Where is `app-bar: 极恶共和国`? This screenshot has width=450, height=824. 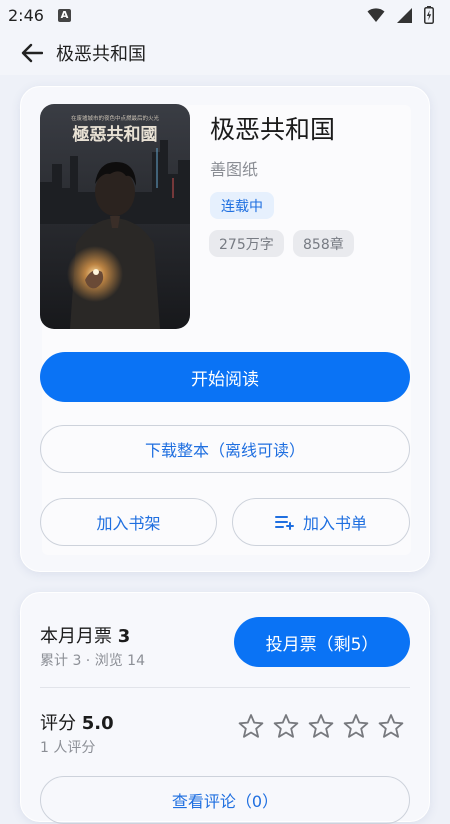
app-bar: 极恶共和国 is located at coordinates (225, 52).